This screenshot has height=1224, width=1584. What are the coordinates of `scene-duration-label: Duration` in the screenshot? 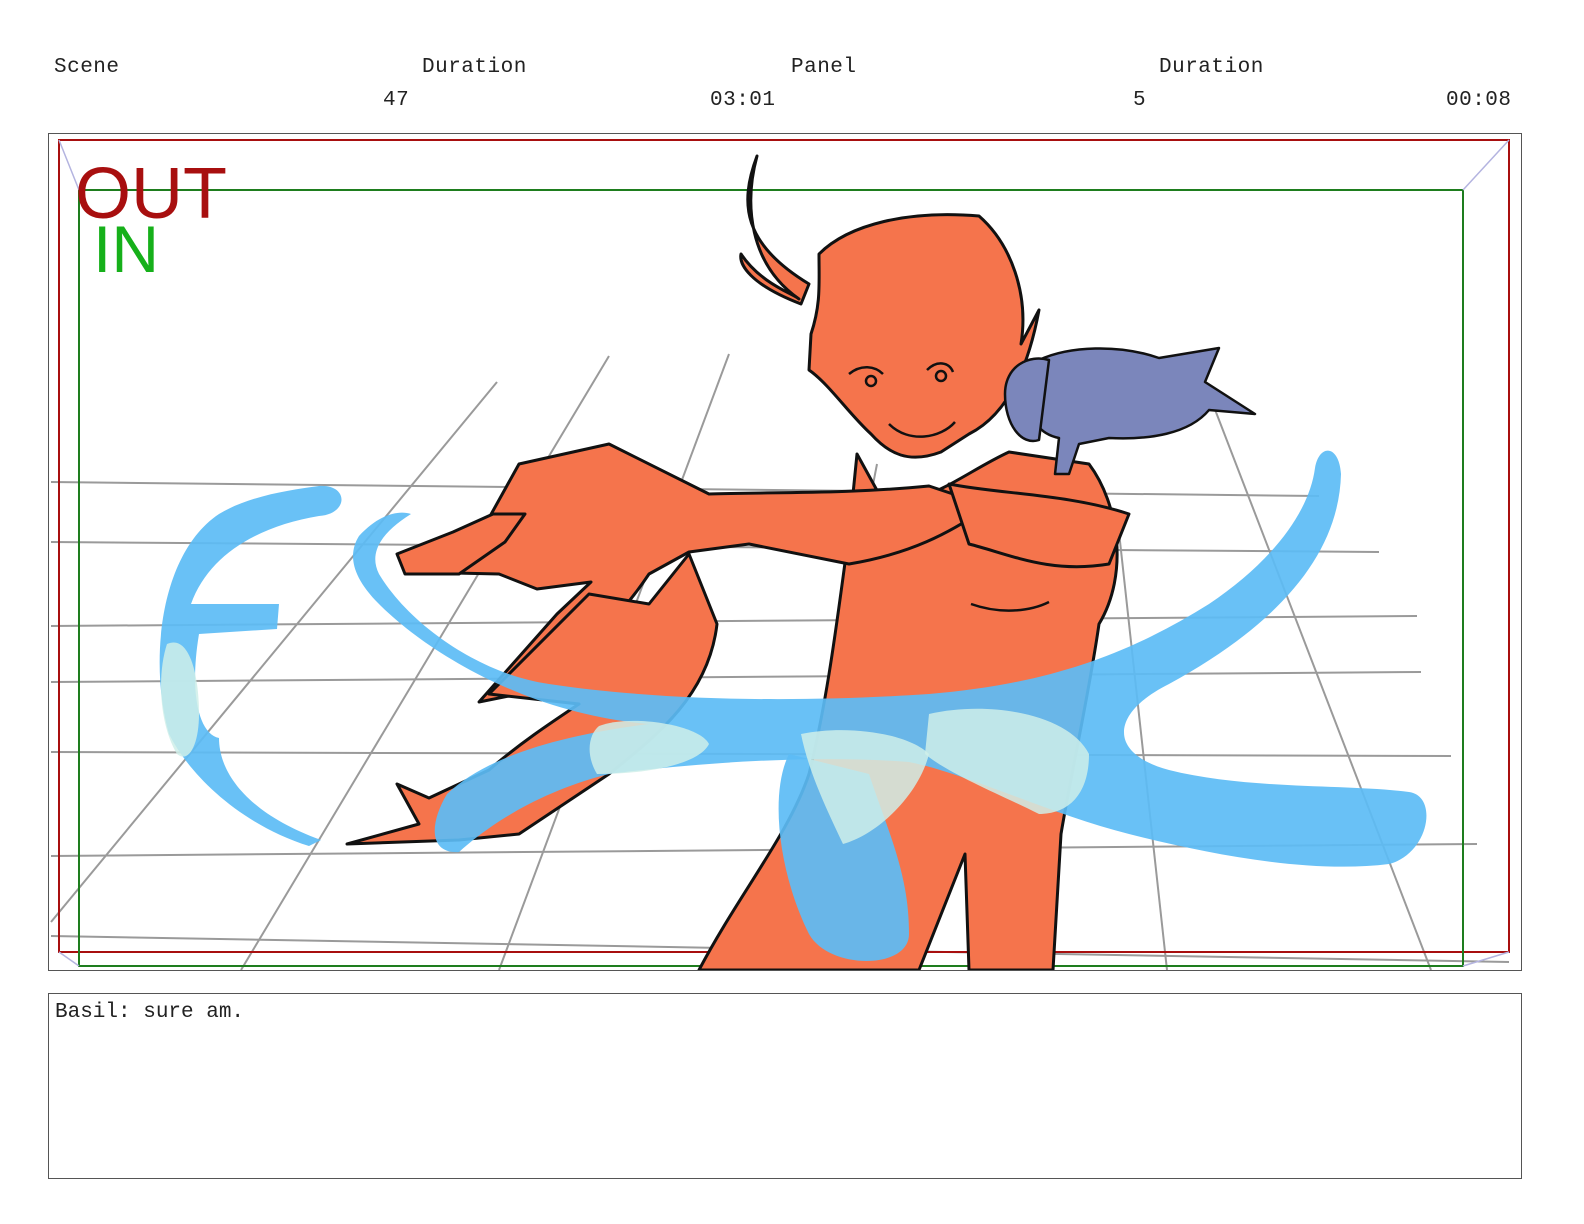 It's located at (474, 67).